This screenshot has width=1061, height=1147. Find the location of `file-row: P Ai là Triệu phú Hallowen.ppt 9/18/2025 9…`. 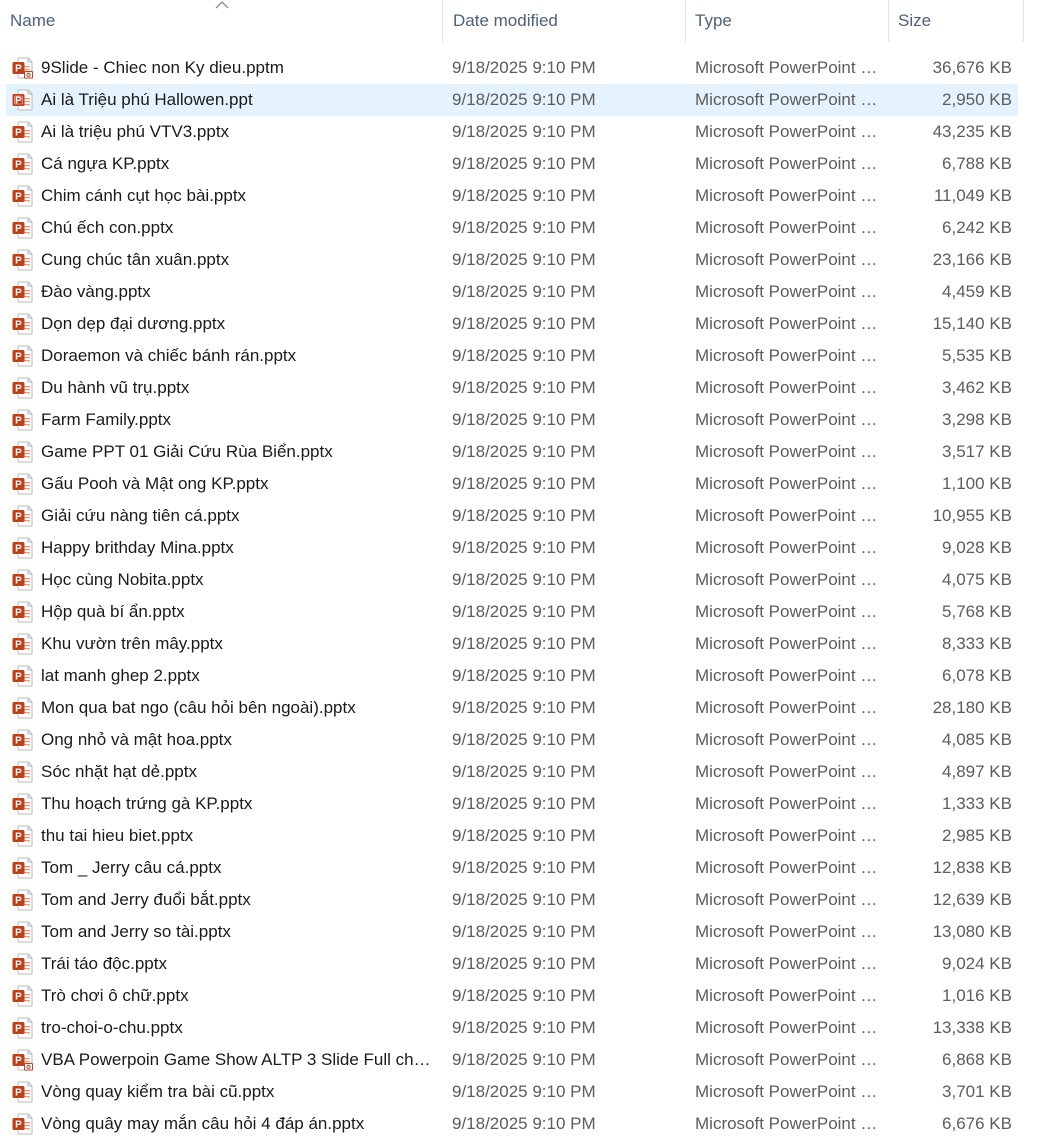

file-row: P Ai là Triệu phú Hallowen.ppt 9/18/2025 9… is located at coordinates (530, 100).